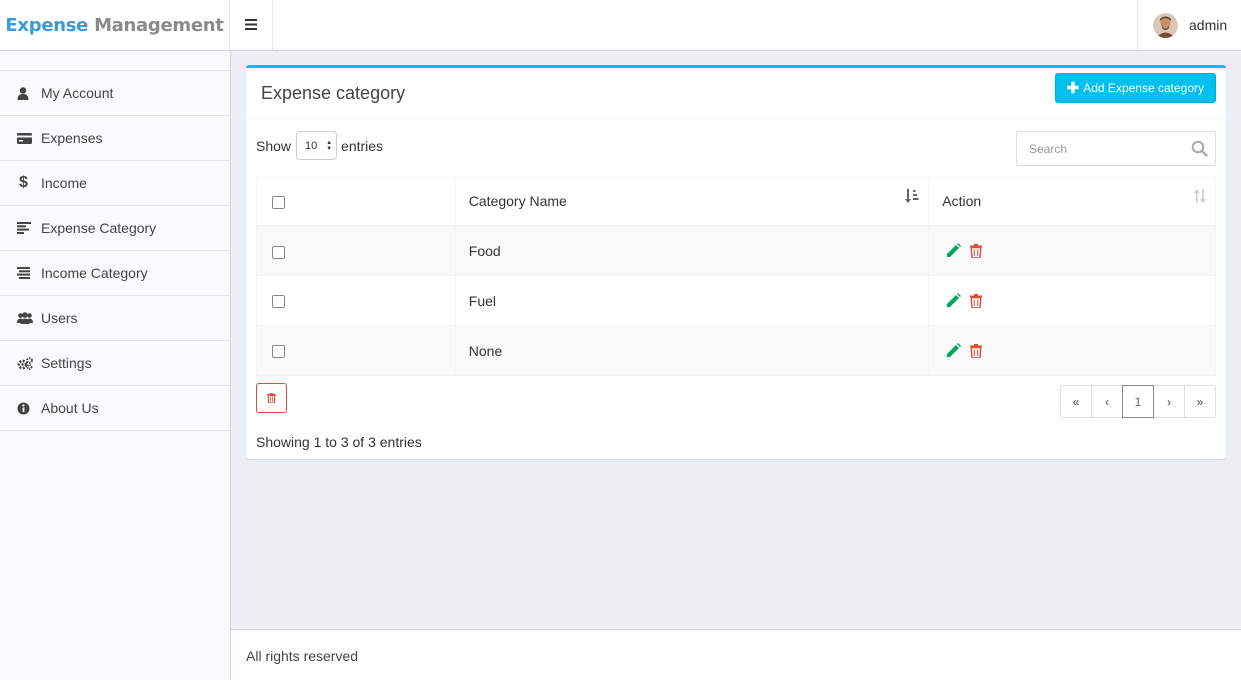 This screenshot has height=680, width=1241. I want to click on pagination-first-button: «, so click(1076, 401).